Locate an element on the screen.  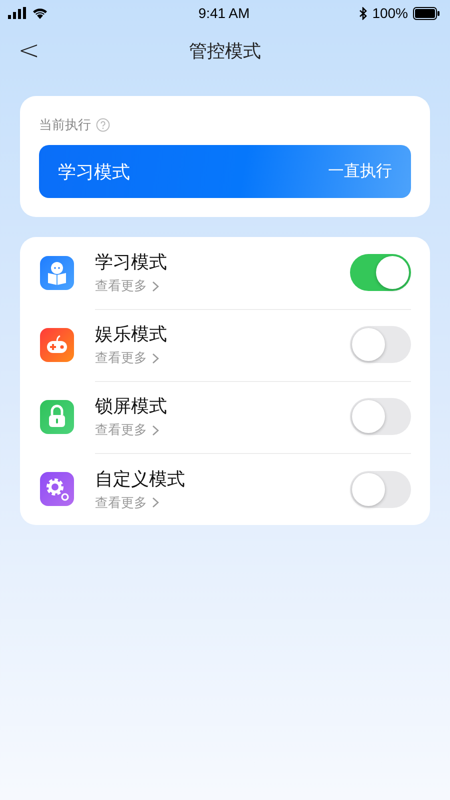
gamepad-icon is located at coordinates (57, 345).